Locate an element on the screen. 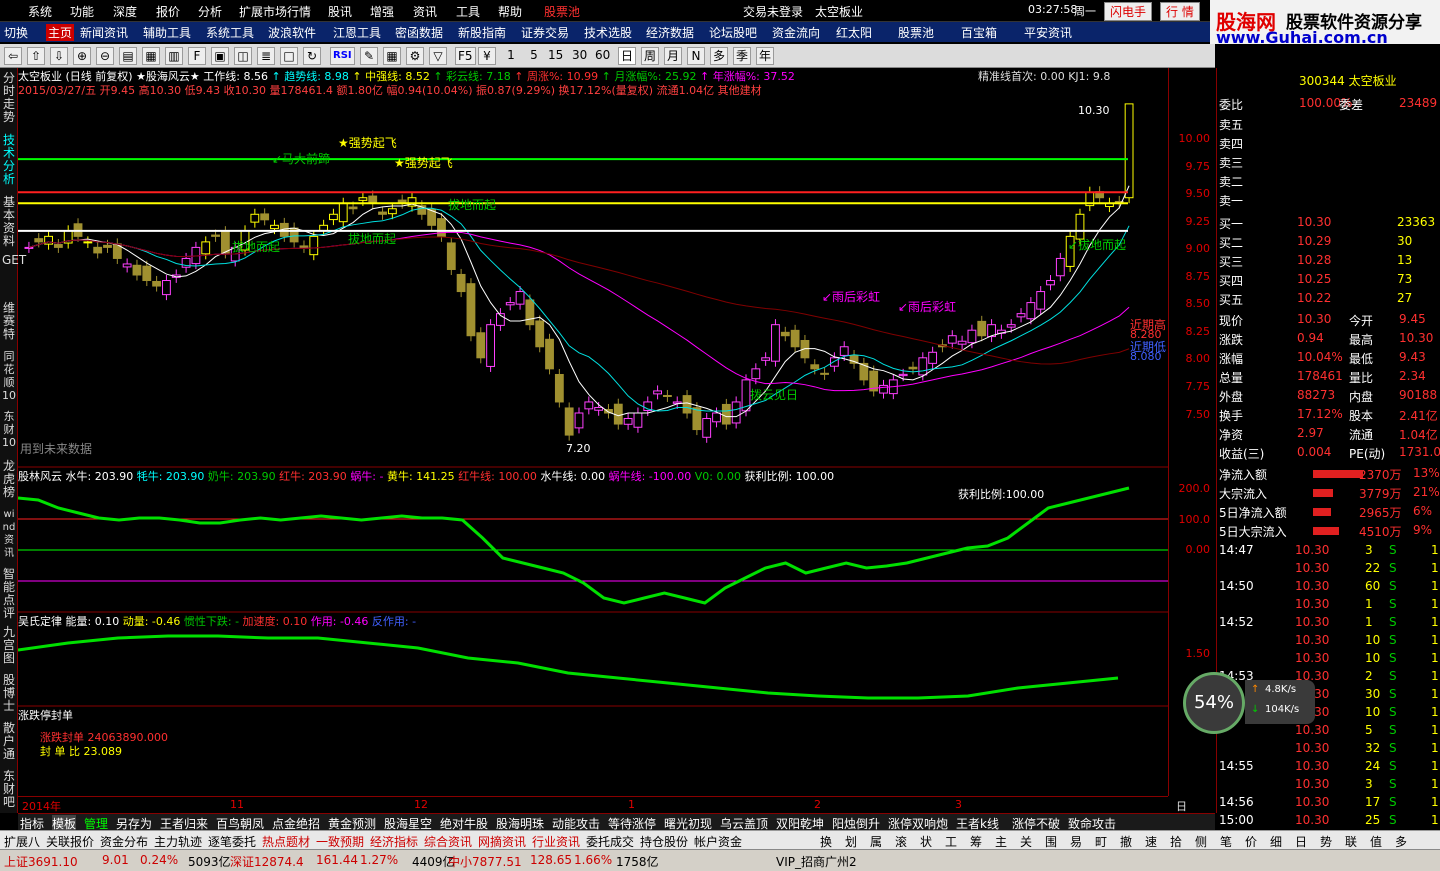 This screenshot has height=871, width=1440. side-tab: 基本资料 is located at coordinates (9, 222).